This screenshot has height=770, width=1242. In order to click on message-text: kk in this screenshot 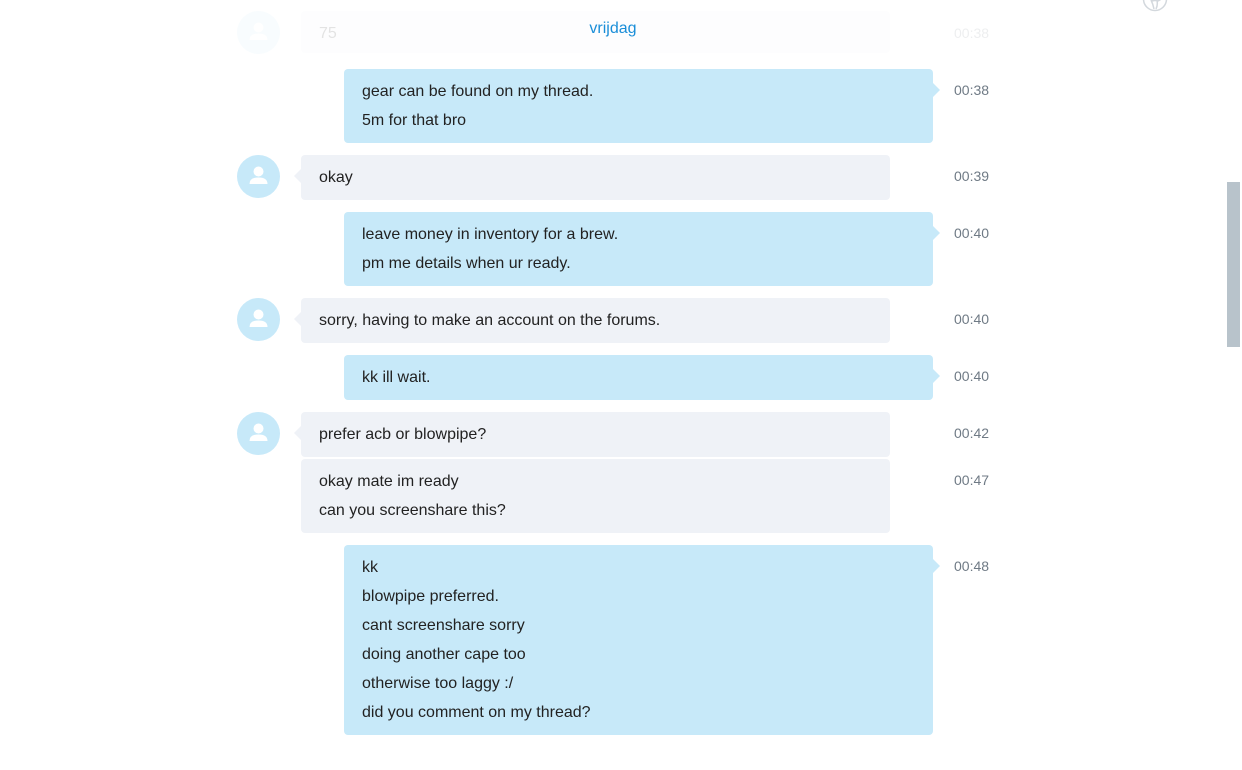, I will do `click(370, 567)`.